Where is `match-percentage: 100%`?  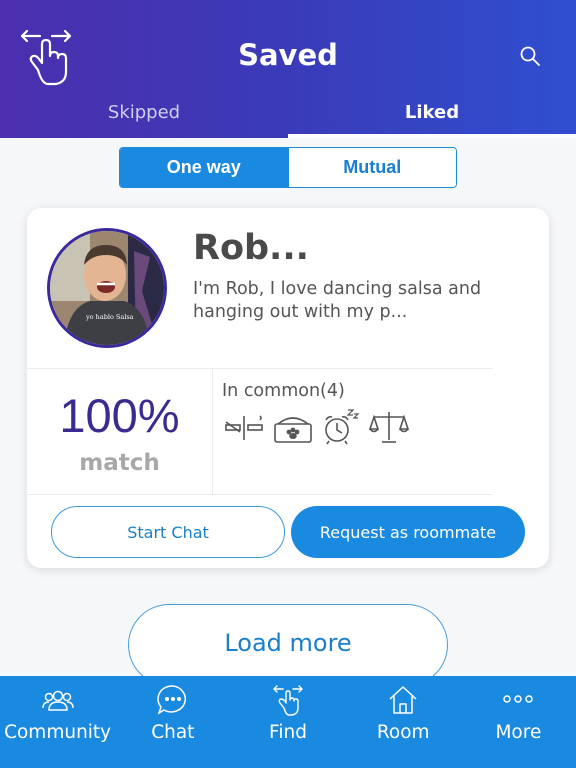 match-percentage: 100% is located at coordinates (119, 415).